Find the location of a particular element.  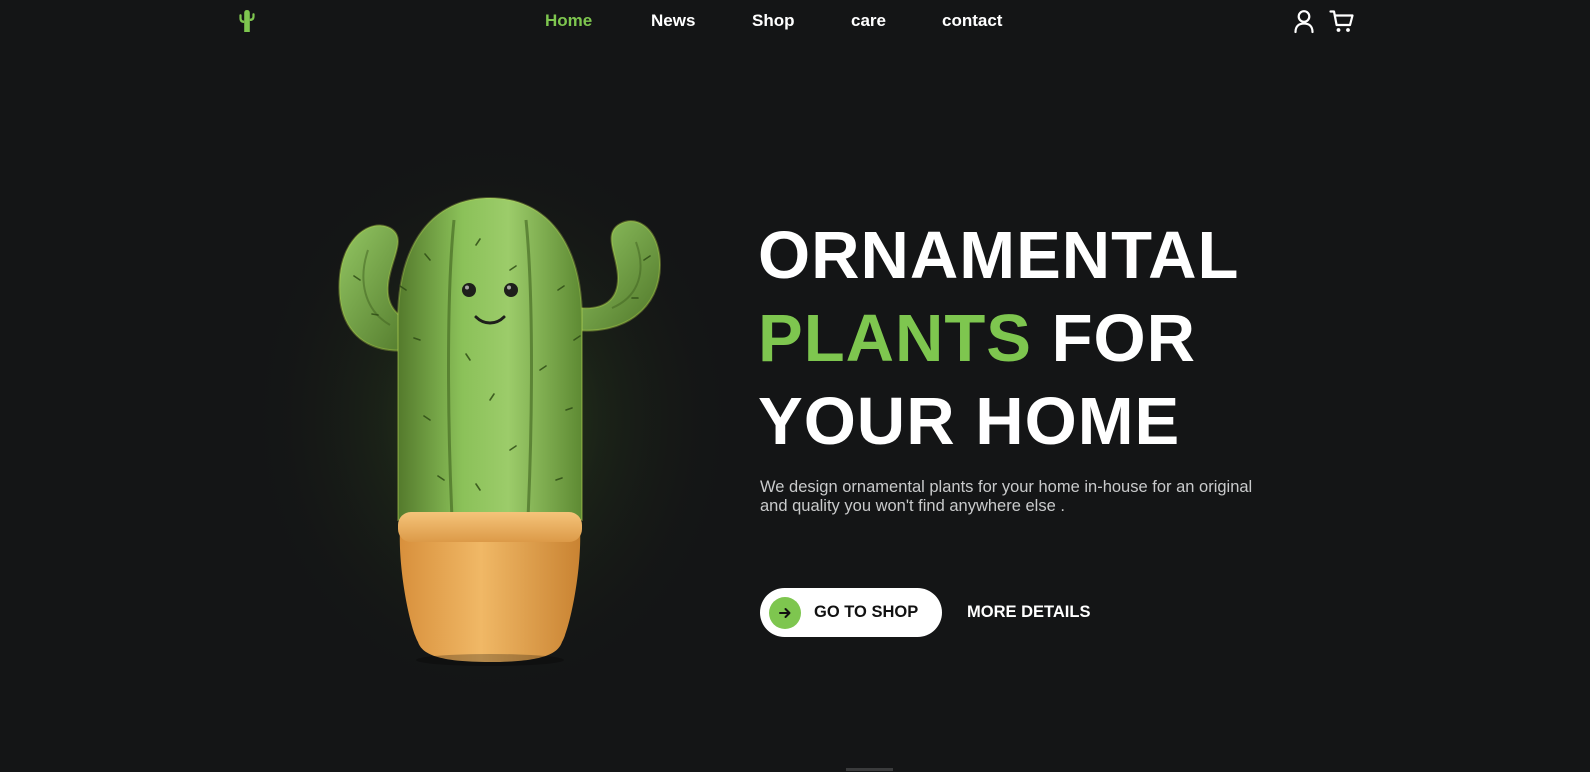

nav-shop-link: Shop is located at coordinates (773, 21).